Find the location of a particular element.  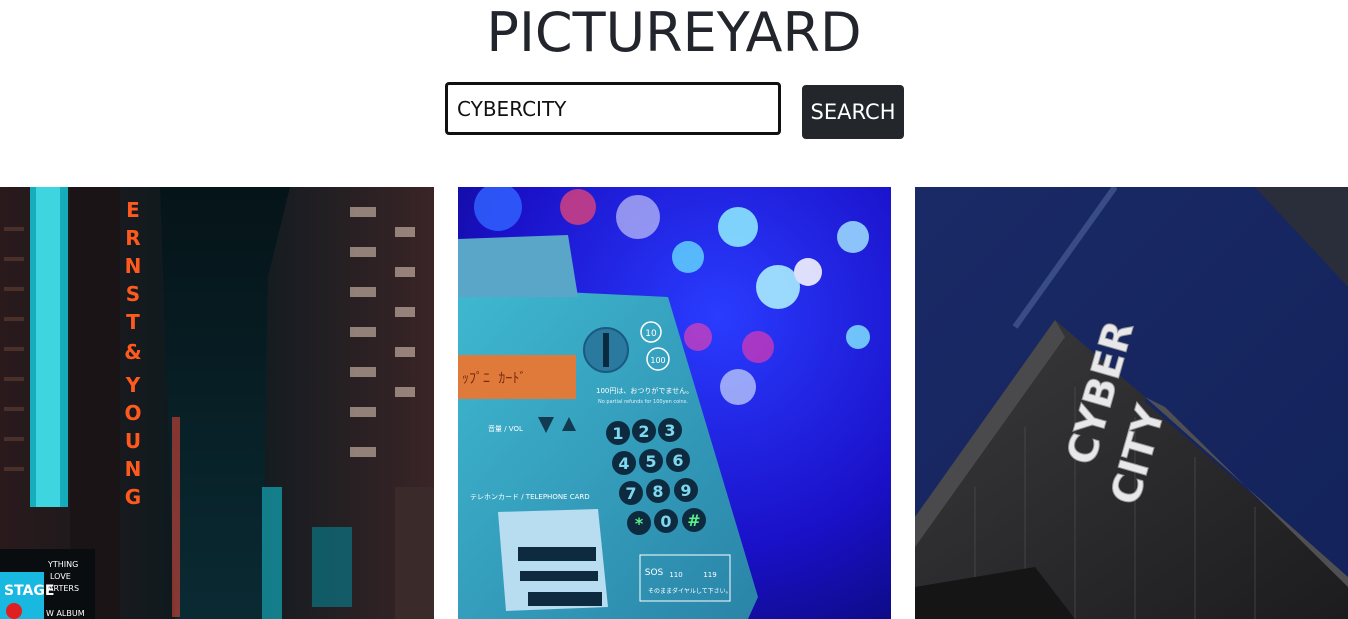

search-input is located at coordinates (613, 108).